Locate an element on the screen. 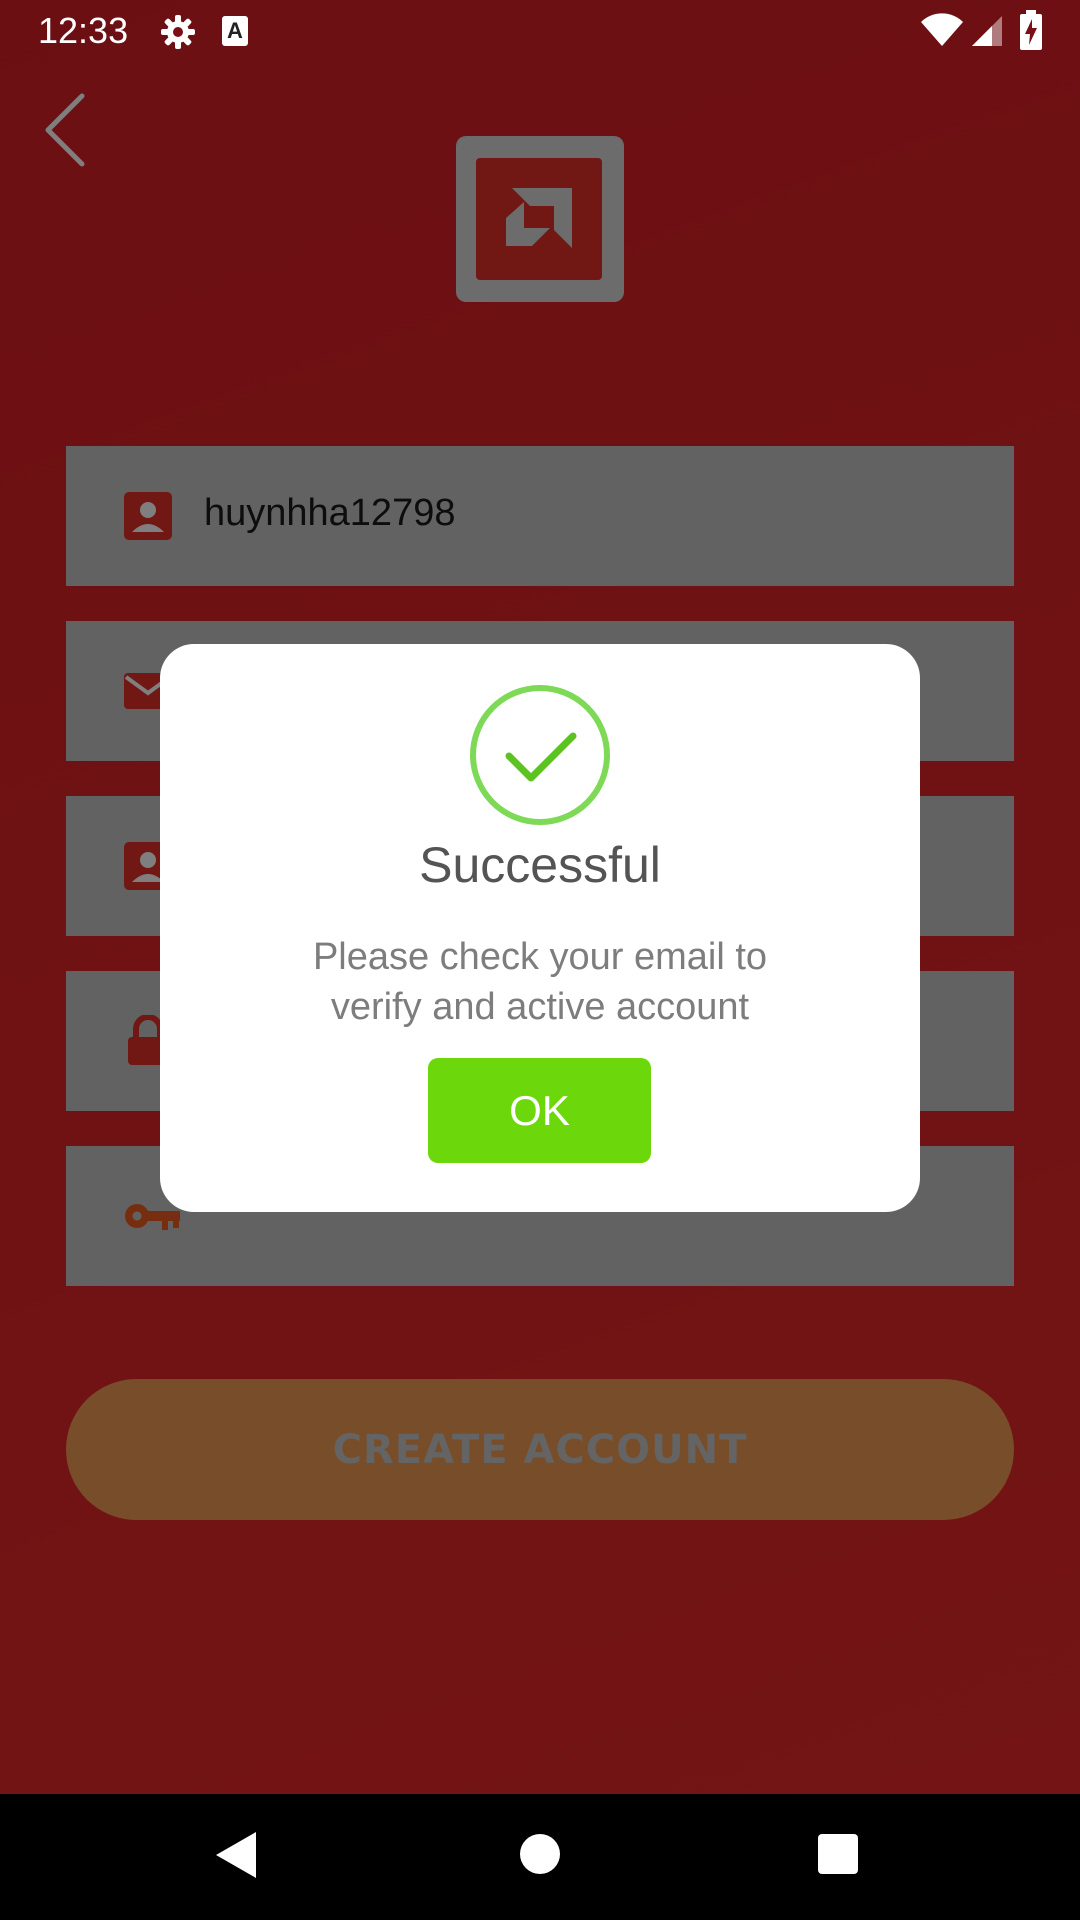  nav-recents-icon is located at coordinates (838, 1854).